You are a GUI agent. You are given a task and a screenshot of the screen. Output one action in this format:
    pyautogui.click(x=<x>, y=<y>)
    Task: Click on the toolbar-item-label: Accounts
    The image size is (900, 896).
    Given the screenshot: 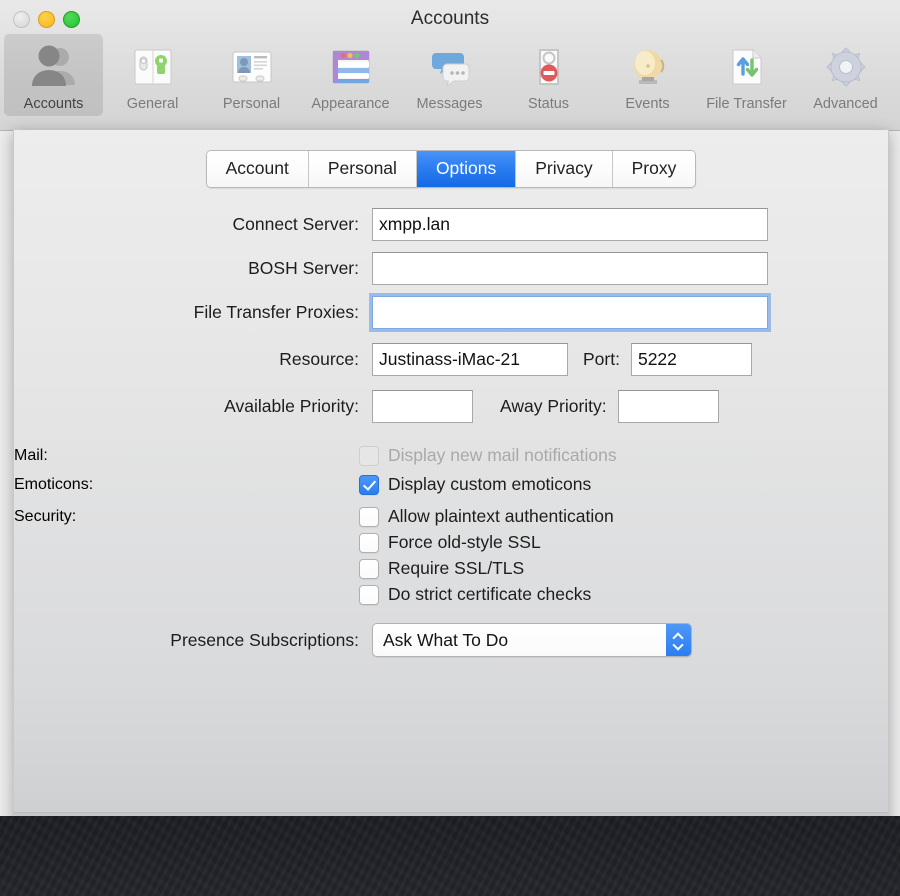 What is the action you would take?
    pyautogui.click(x=53, y=104)
    